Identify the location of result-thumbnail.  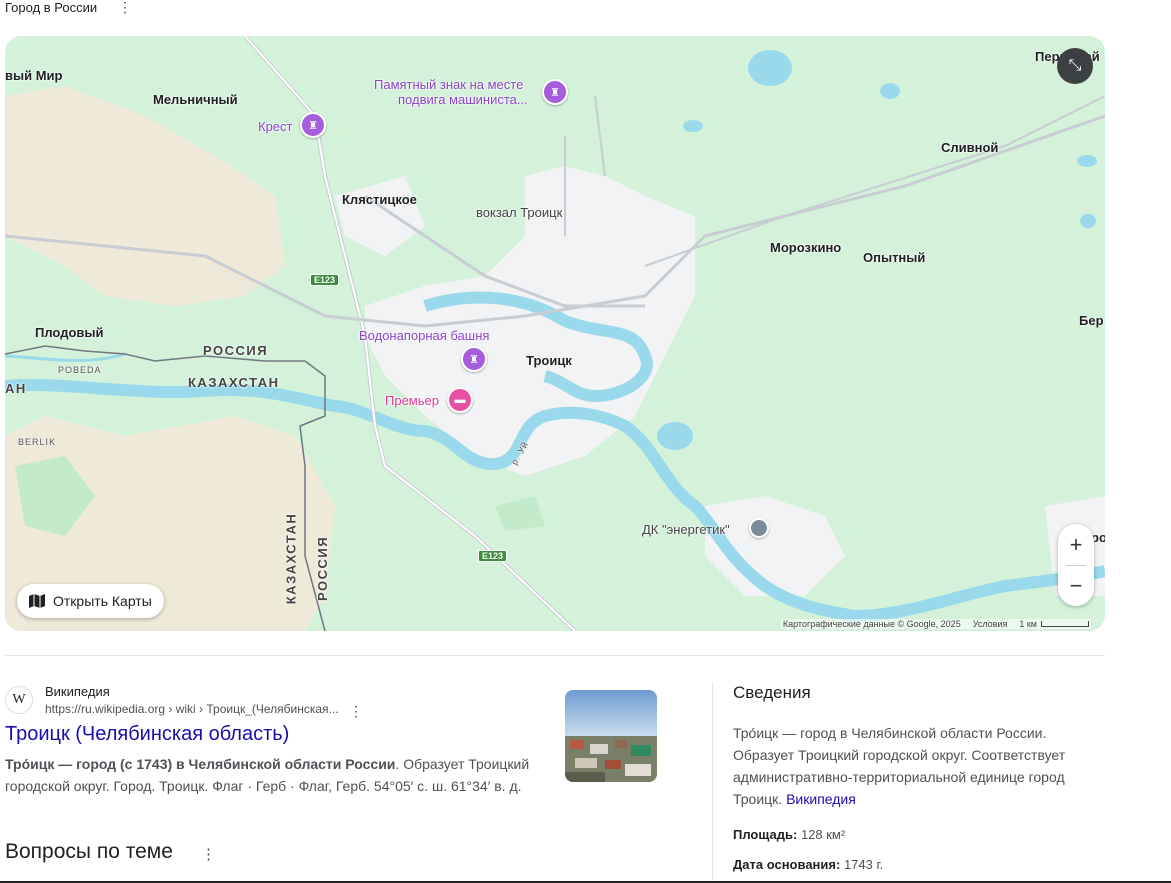
(611, 736).